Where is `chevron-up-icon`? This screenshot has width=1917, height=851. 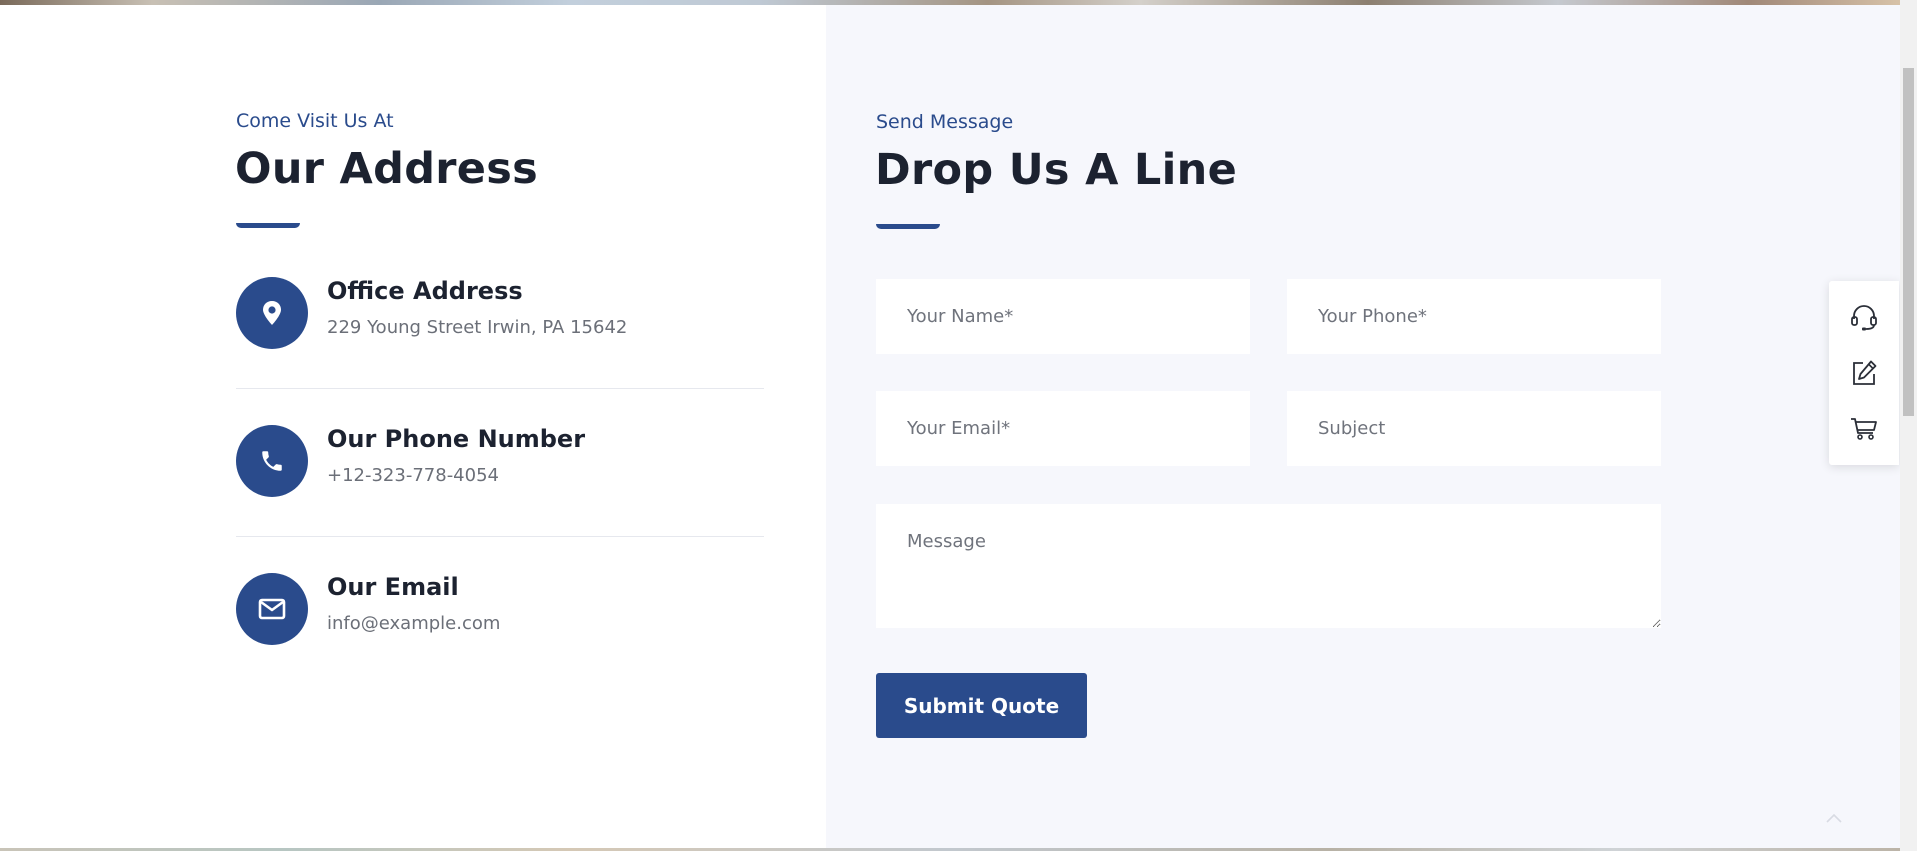 chevron-up-icon is located at coordinates (1834, 818).